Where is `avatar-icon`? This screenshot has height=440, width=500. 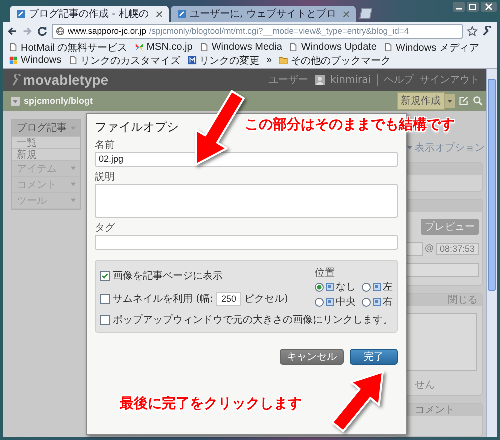 avatar-icon is located at coordinates (319, 80).